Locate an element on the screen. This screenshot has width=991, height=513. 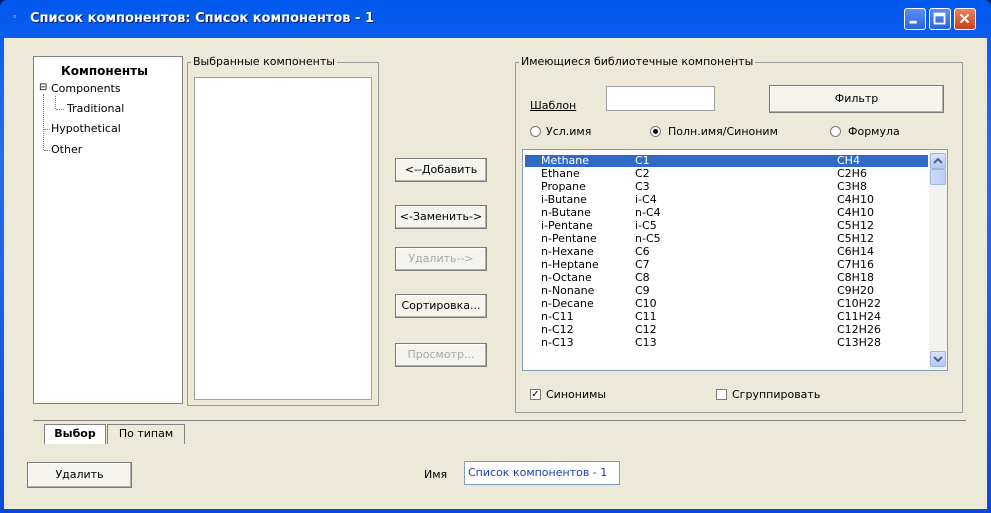
chevron-down-icon is located at coordinates (938, 359).